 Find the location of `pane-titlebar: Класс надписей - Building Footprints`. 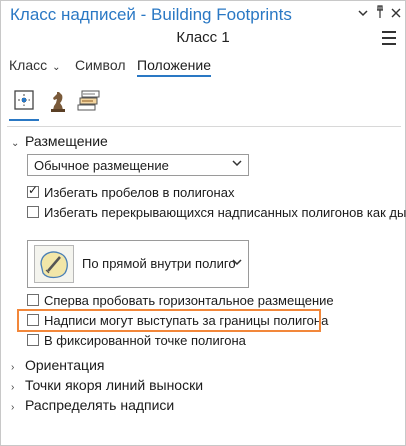

pane-titlebar: Класс надписей - Building Footprints is located at coordinates (203, 15).